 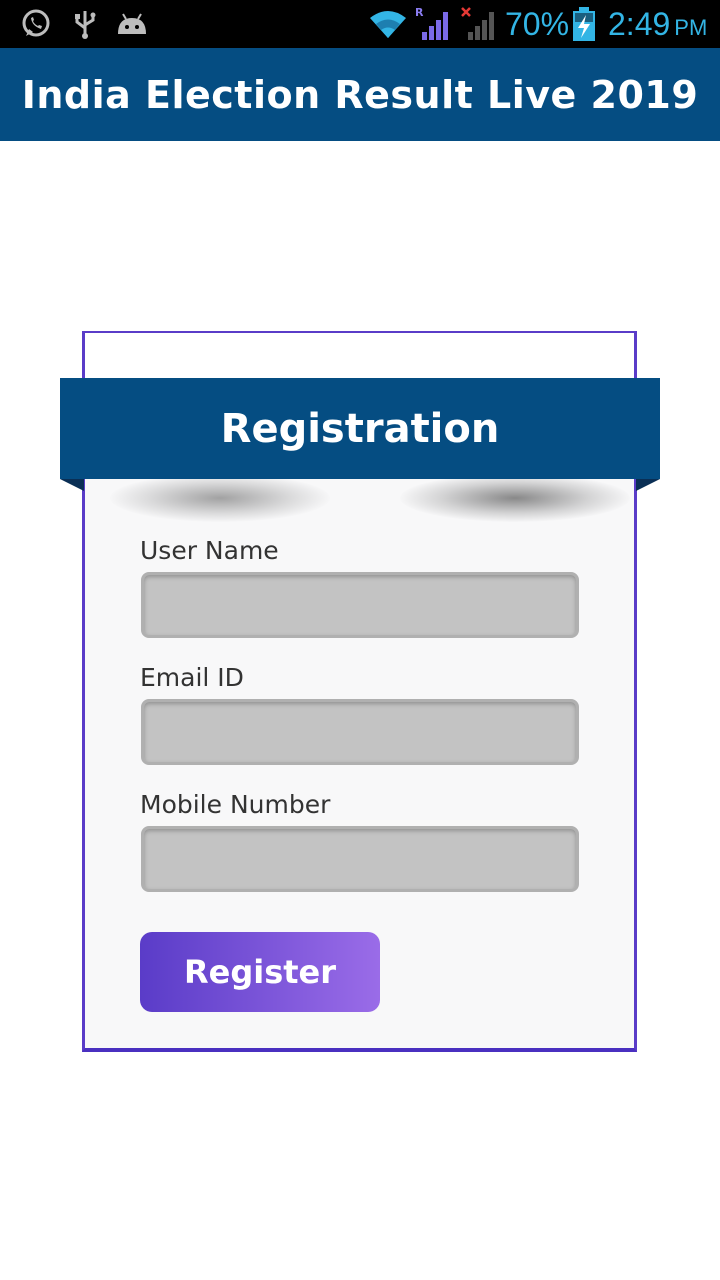 I want to click on registration-ribbon: Registration, so click(x=360, y=428).